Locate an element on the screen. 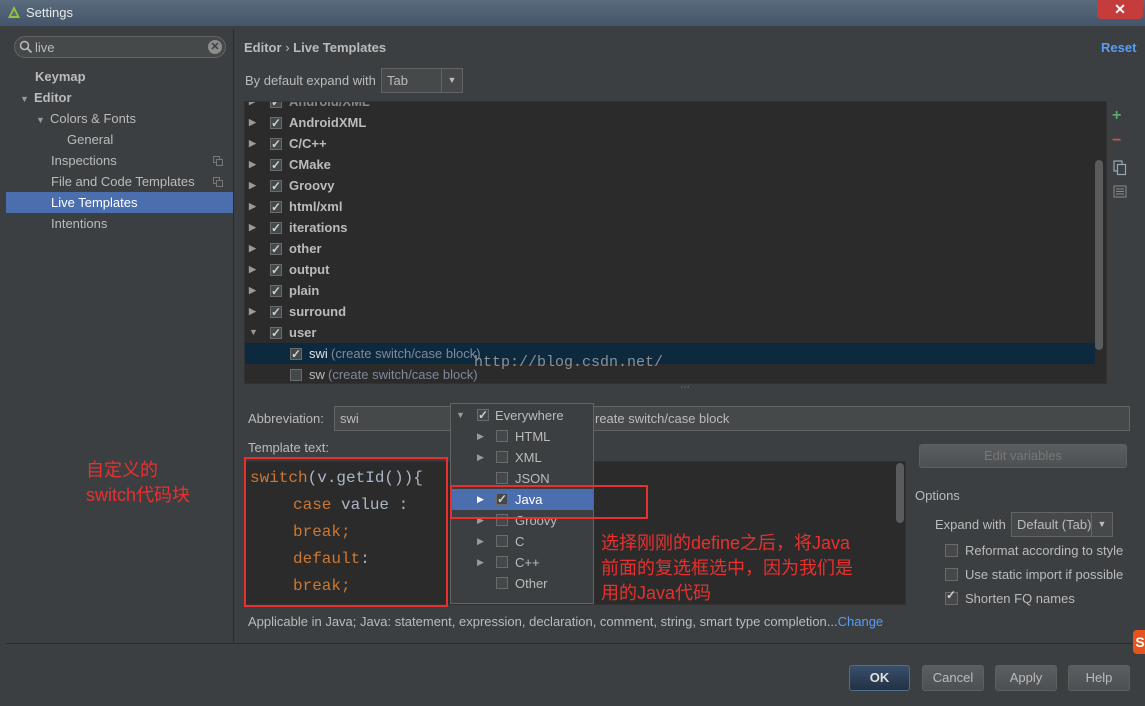 This screenshot has width=1145, height=706. nav-item-general: General is located at coordinates (90, 139).